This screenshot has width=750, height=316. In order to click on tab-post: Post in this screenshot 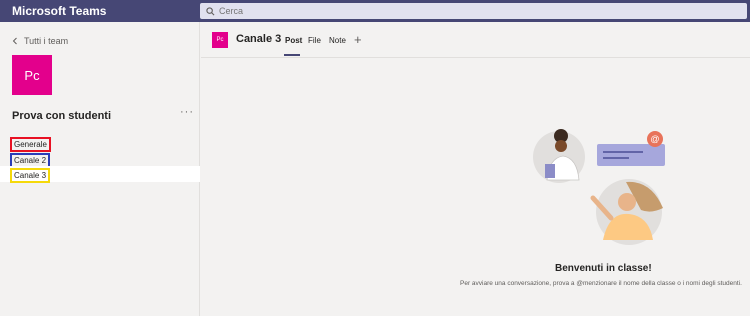, I will do `click(293, 40)`.